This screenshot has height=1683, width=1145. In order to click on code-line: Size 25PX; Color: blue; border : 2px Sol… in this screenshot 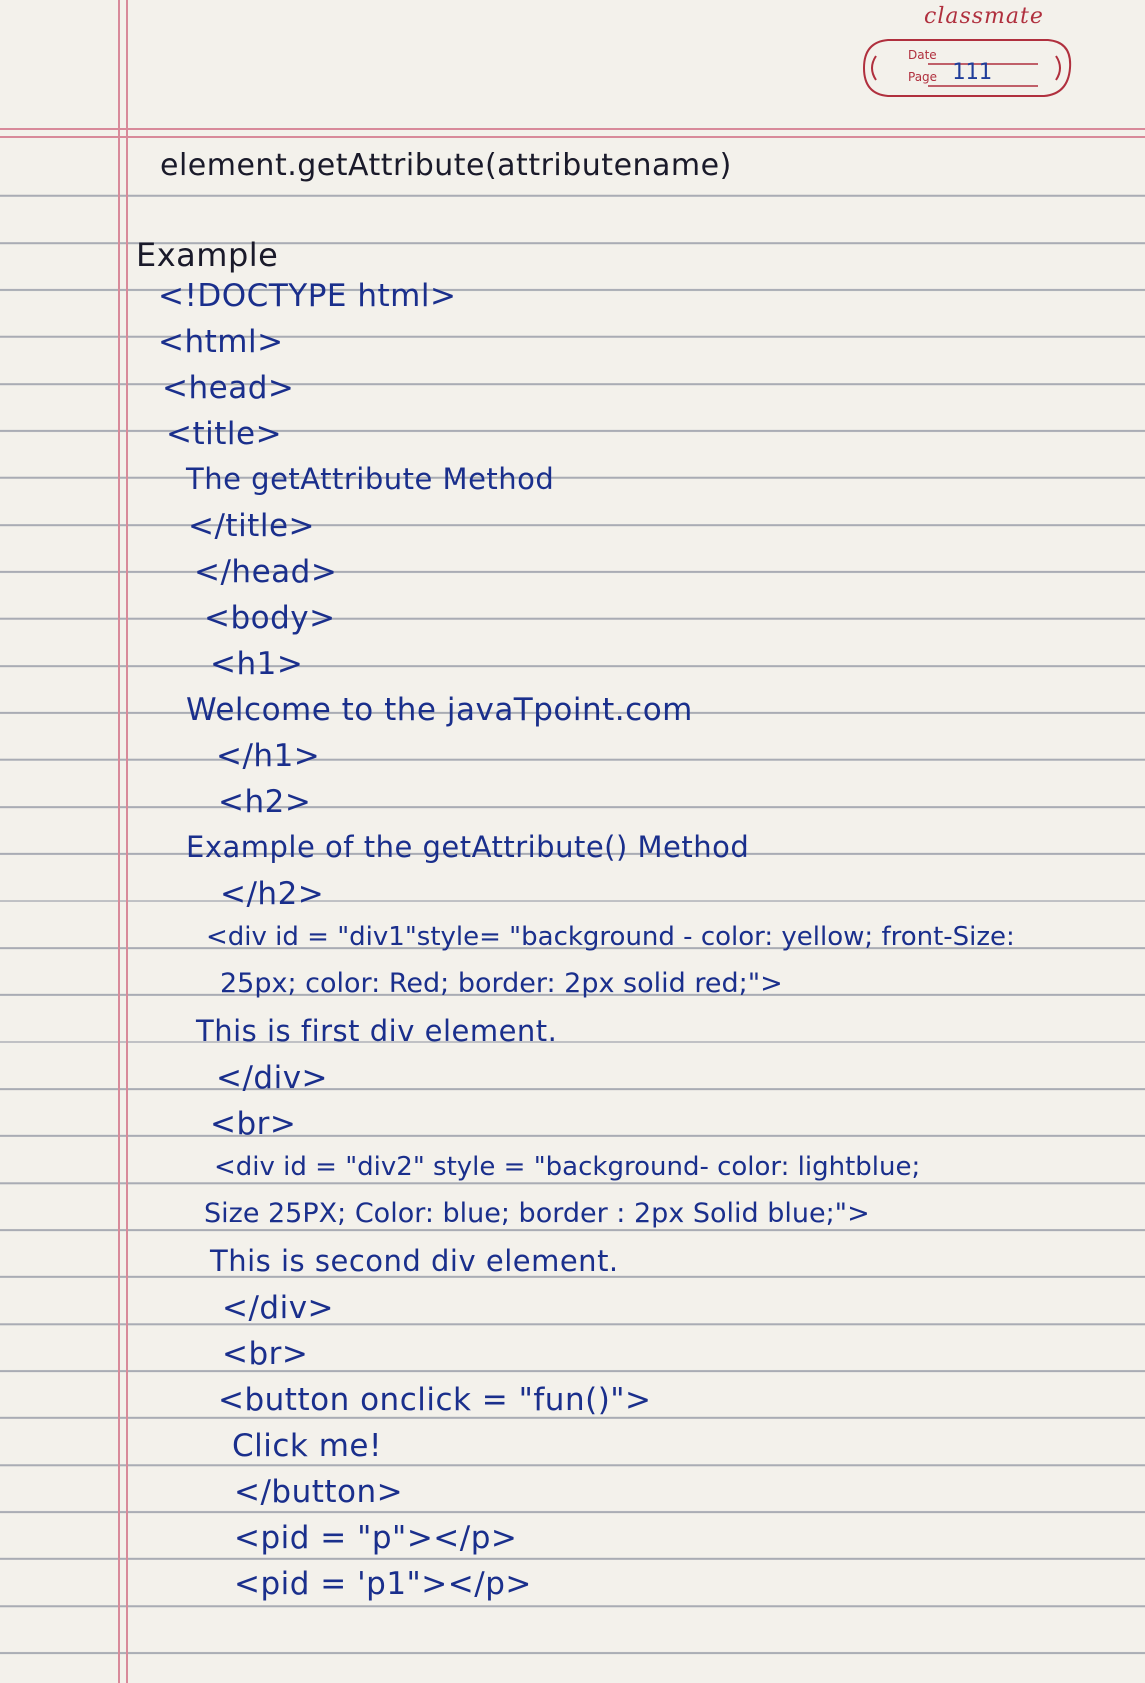, I will do `click(537, 1213)`.